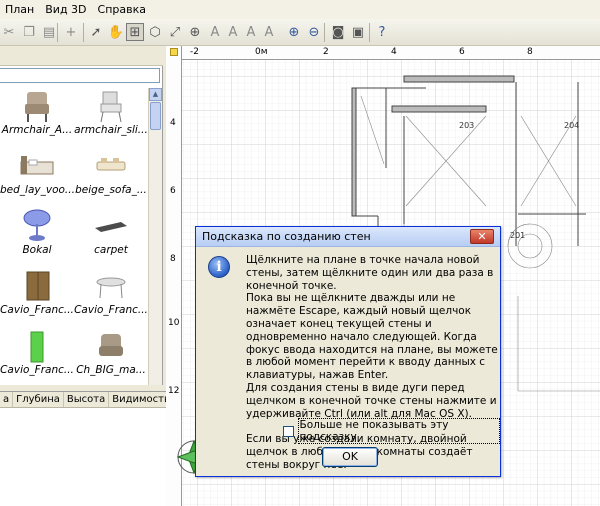  What do you see at coordinates (111, 237) in the screenshot?
I see `catalog-item: carpet` at bounding box center [111, 237].